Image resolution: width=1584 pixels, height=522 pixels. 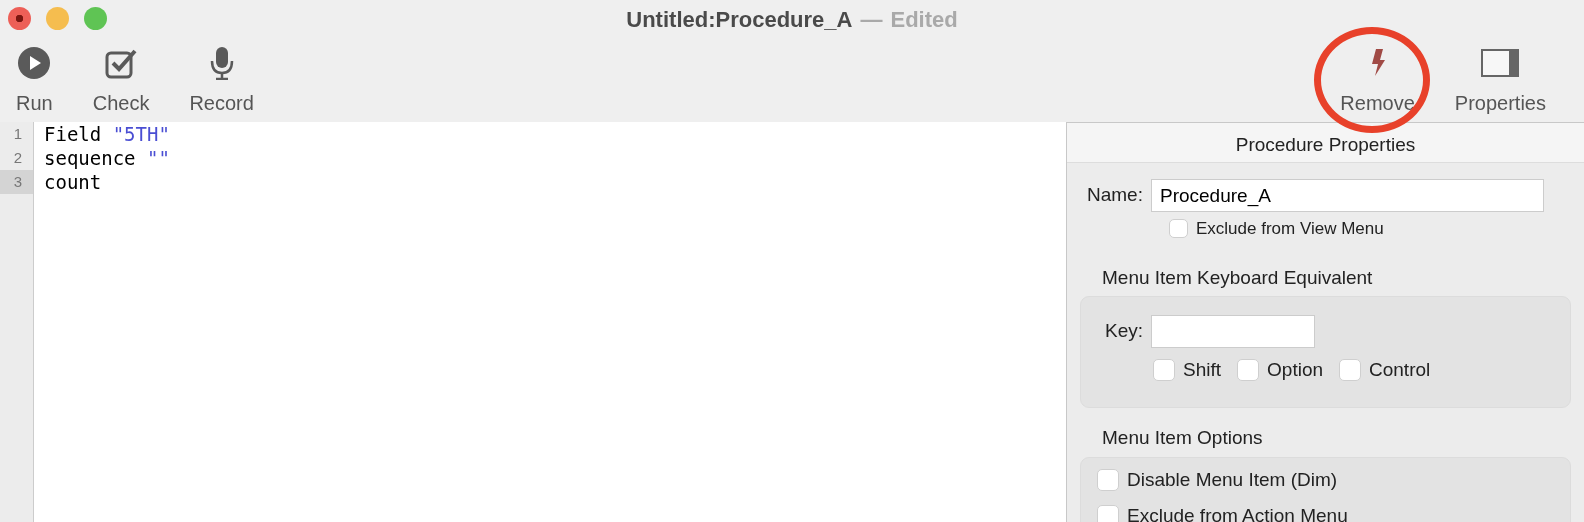 I want to click on code-line: sequence "", so click(x=107, y=158).